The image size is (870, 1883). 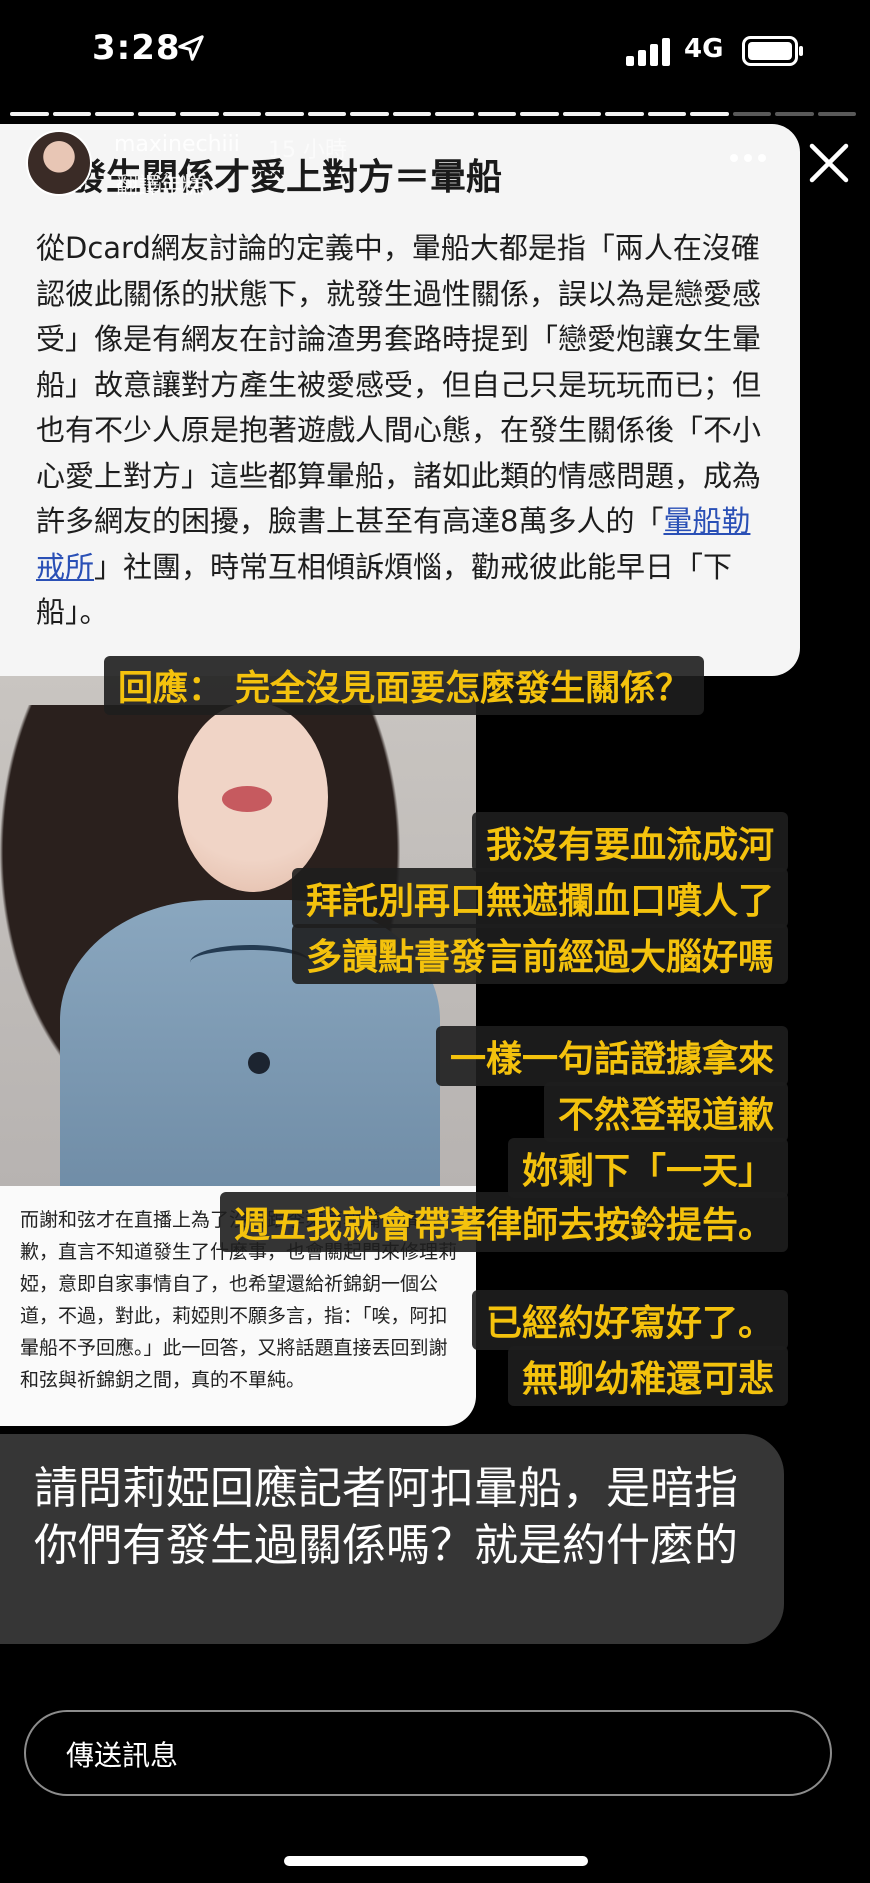 What do you see at coordinates (436, 1861) in the screenshot?
I see `home-indicator` at bounding box center [436, 1861].